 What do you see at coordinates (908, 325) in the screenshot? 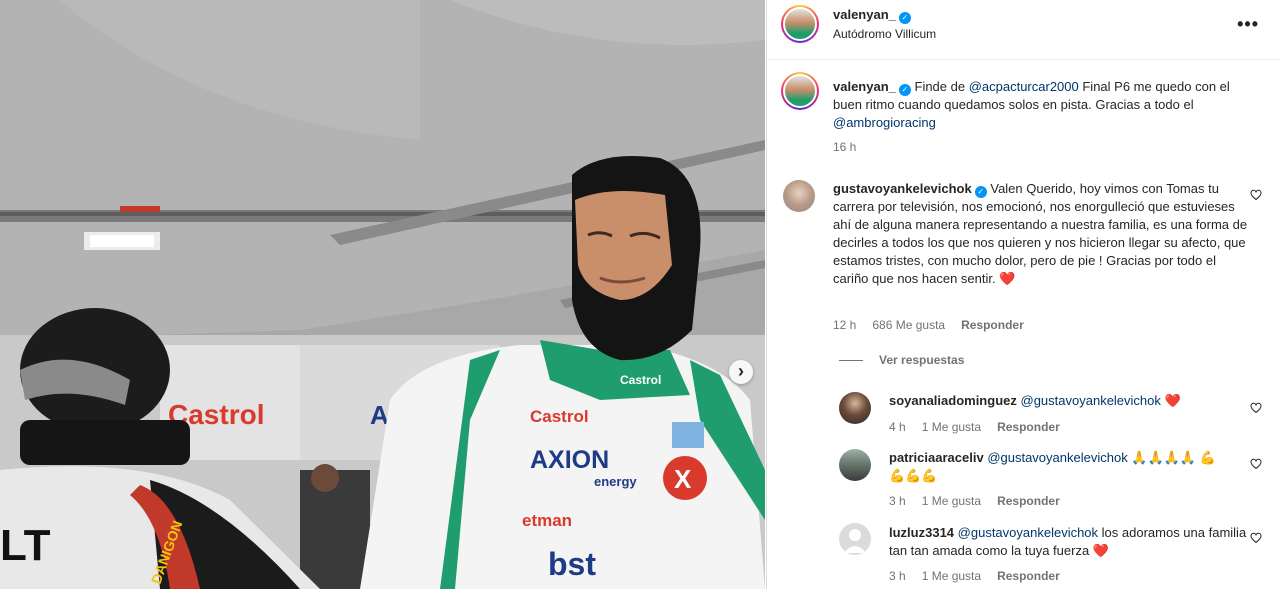
I see `comment-likes: 686 Me gusta` at bounding box center [908, 325].